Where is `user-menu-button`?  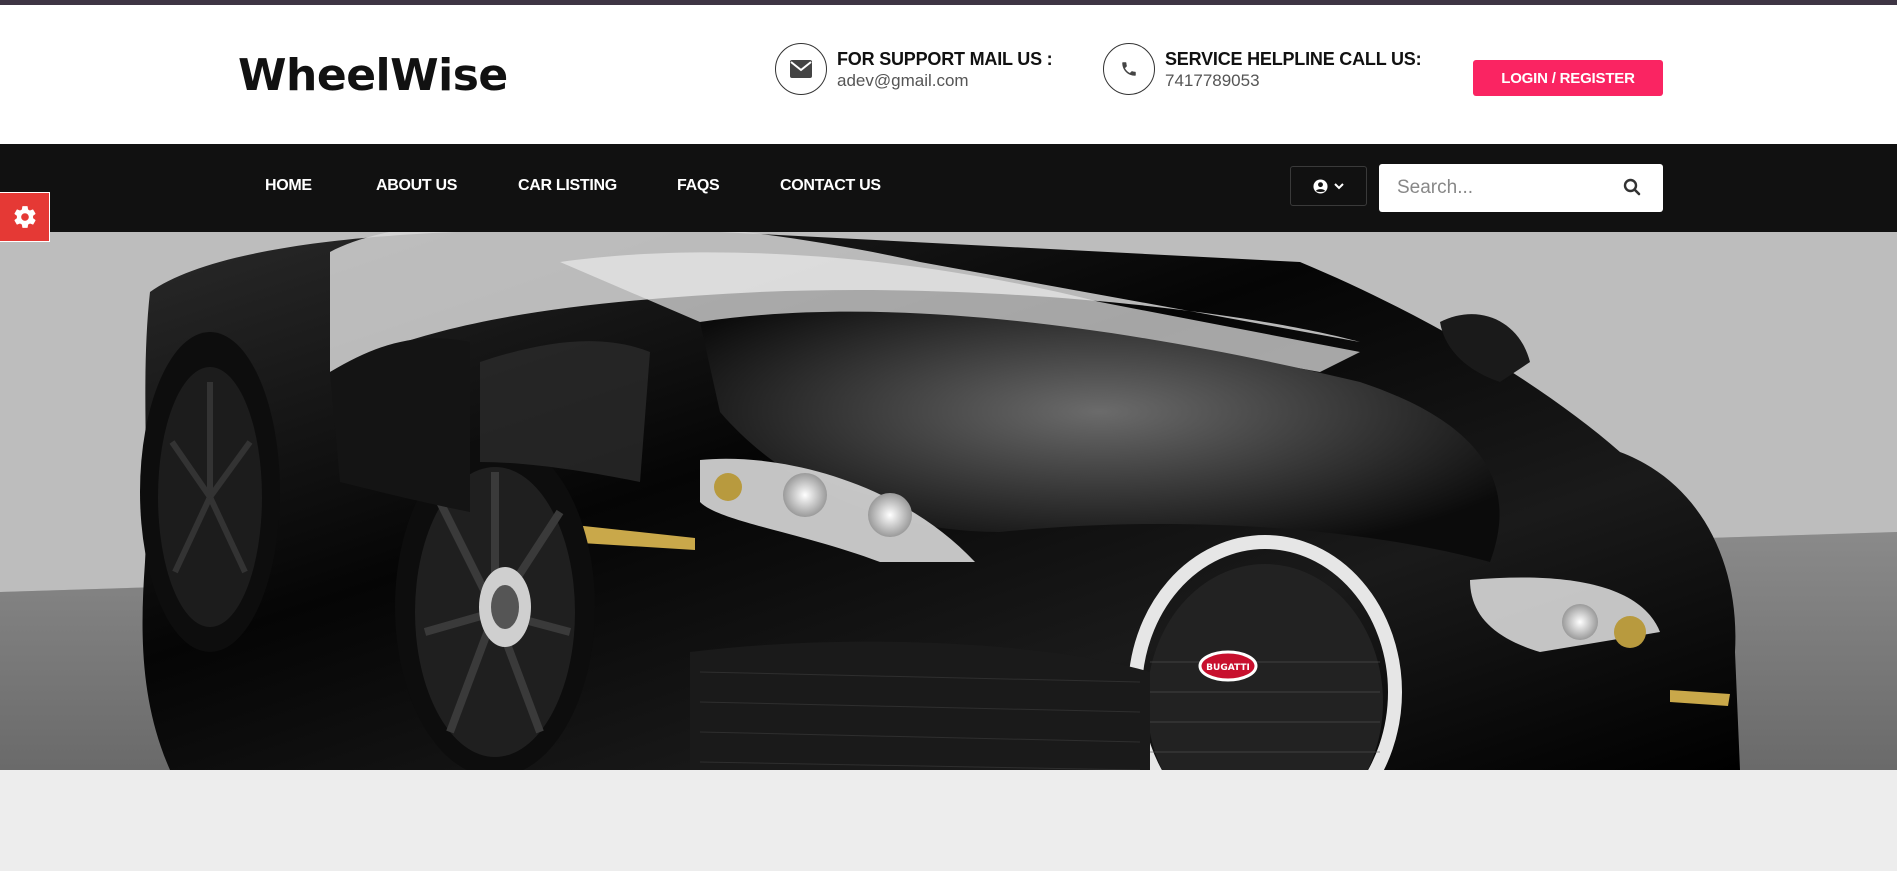 user-menu-button is located at coordinates (1328, 186).